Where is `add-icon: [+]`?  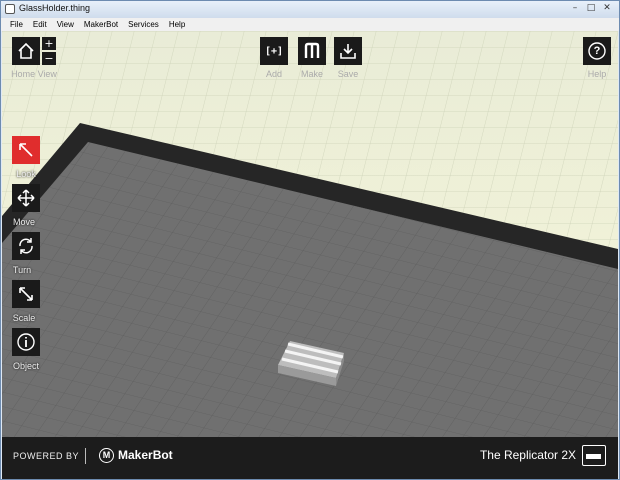 add-icon: [+] is located at coordinates (274, 51).